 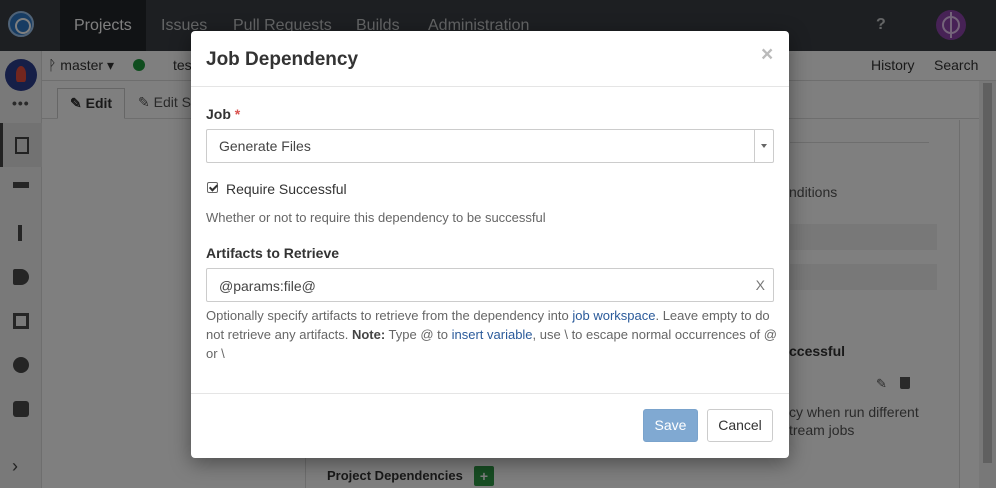 What do you see at coordinates (760, 285) in the screenshot?
I see `clear-input-icon: X` at bounding box center [760, 285].